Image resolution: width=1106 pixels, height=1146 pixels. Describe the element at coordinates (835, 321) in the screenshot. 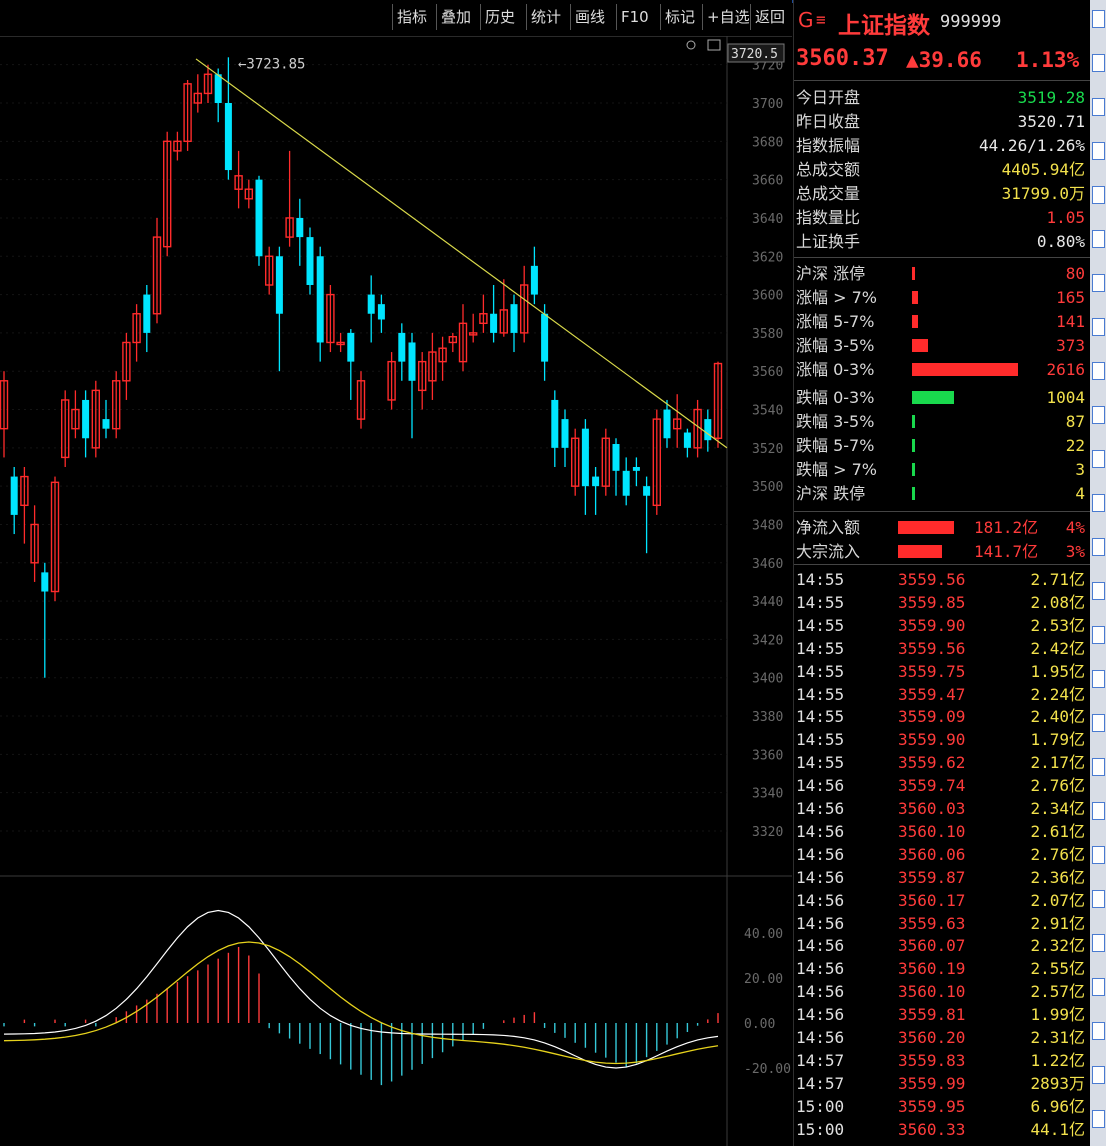

I see `breadth-label: 涨幅 5-7%` at that location.